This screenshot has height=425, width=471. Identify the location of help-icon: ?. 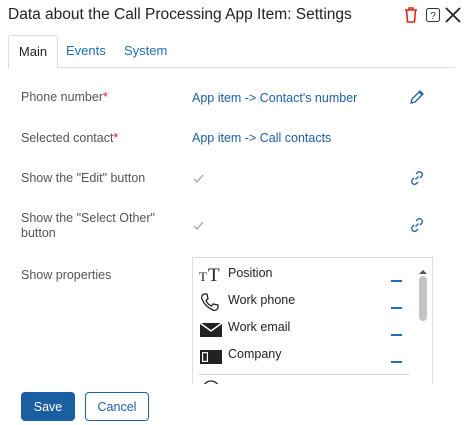
(433, 17).